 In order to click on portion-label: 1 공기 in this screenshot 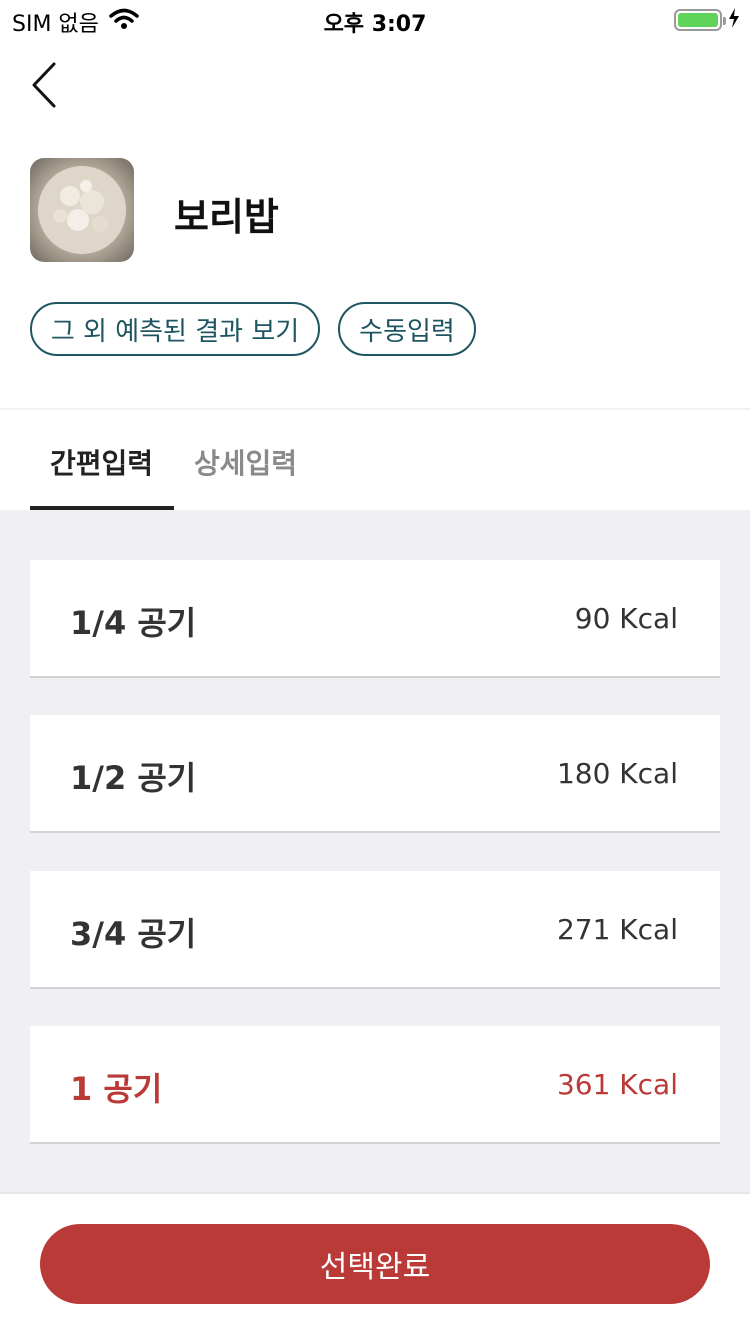, I will do `click(116, 1089)`.